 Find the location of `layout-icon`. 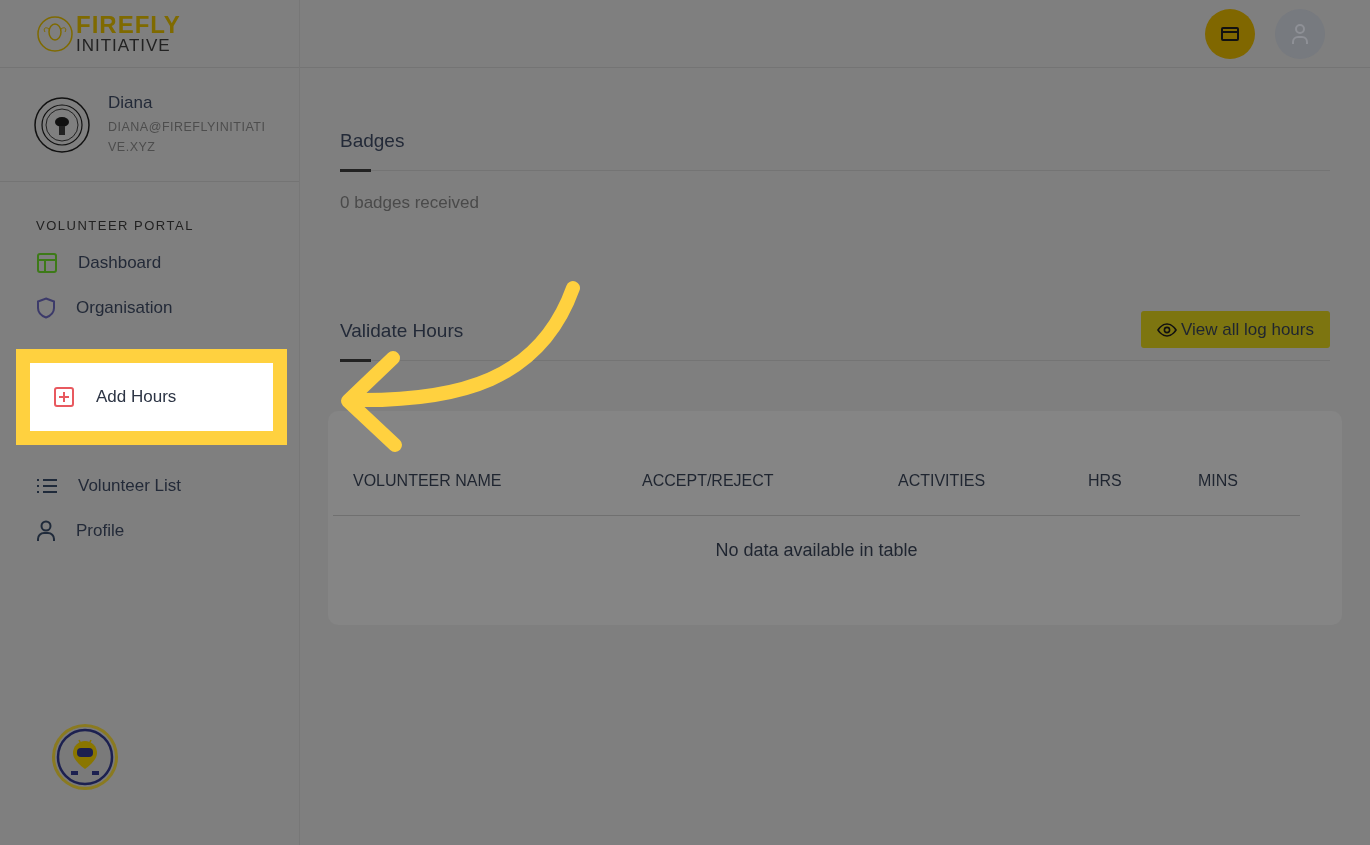

layout-icon is located at coordinates (47, 263).